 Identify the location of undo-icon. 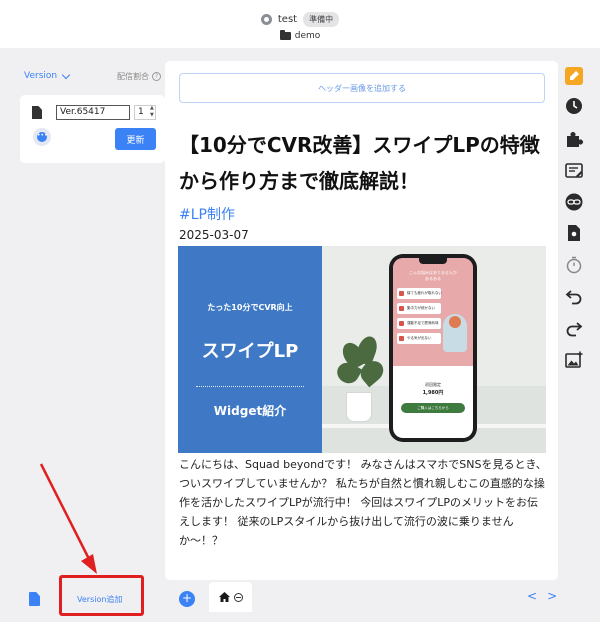
(573, 297).